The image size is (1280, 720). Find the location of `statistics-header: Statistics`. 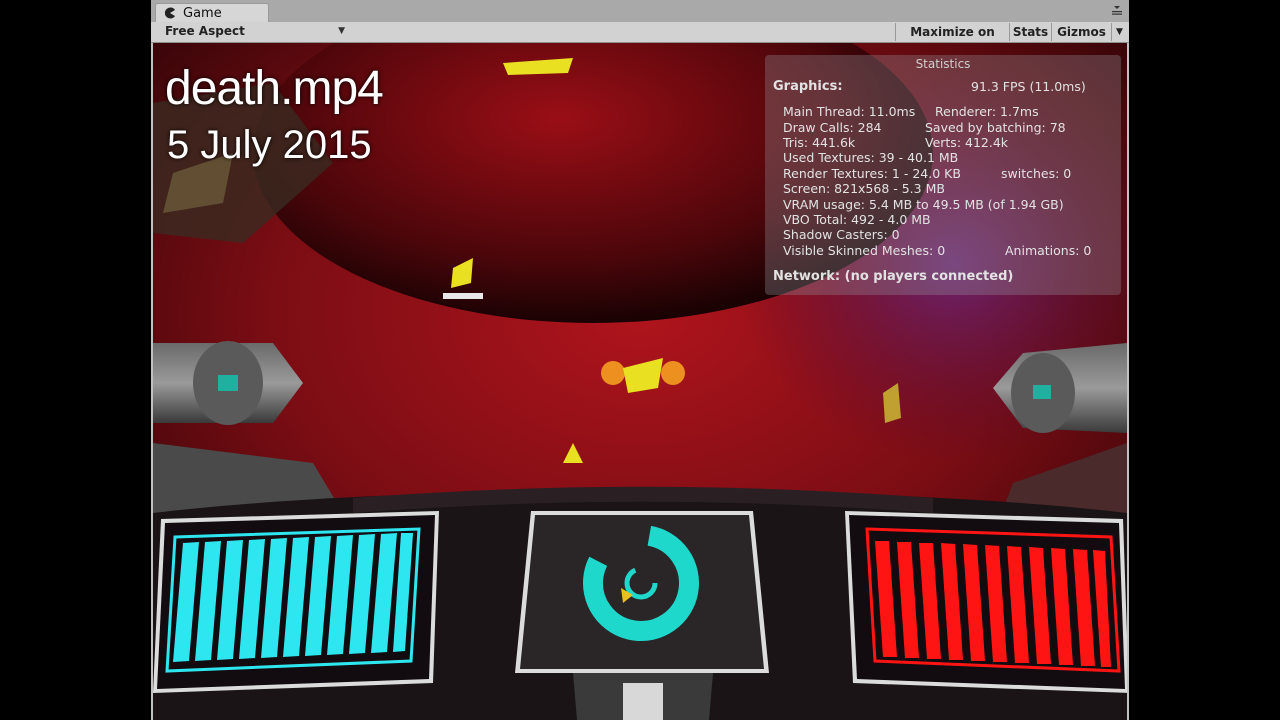

statistics-header: Statistics is located at coordinates (943, 64).